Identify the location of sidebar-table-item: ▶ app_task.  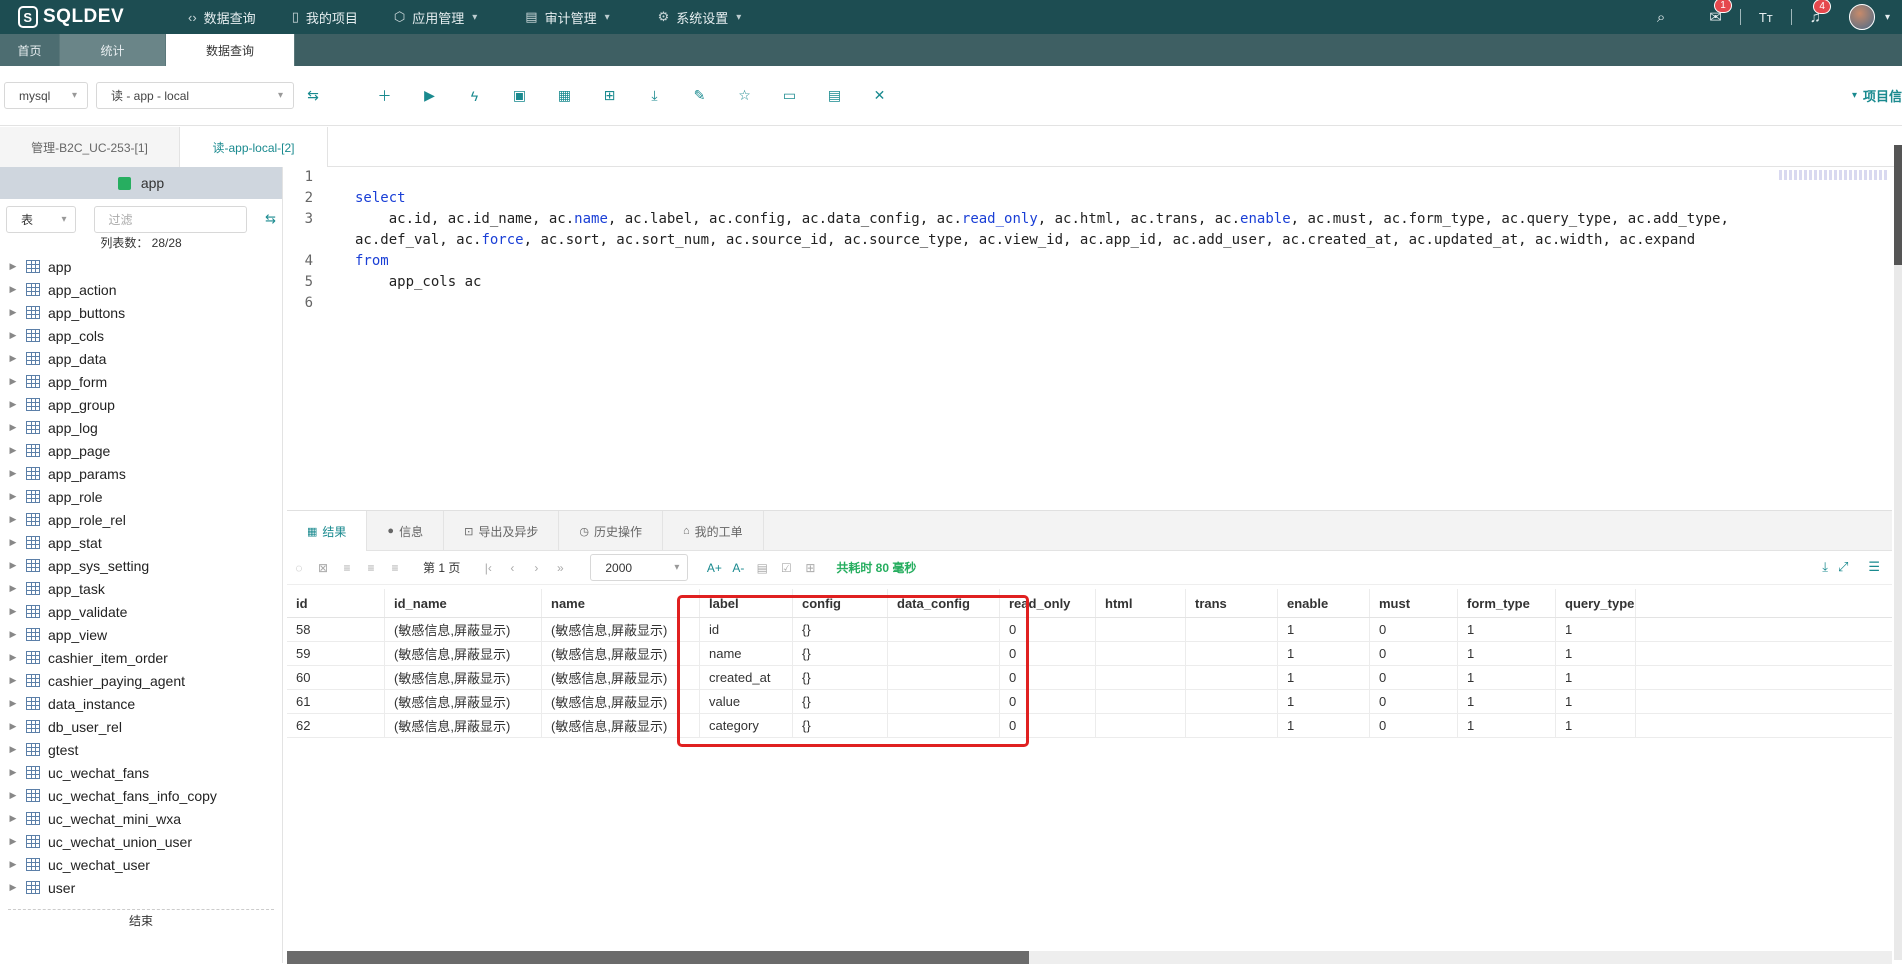
(141, 588).